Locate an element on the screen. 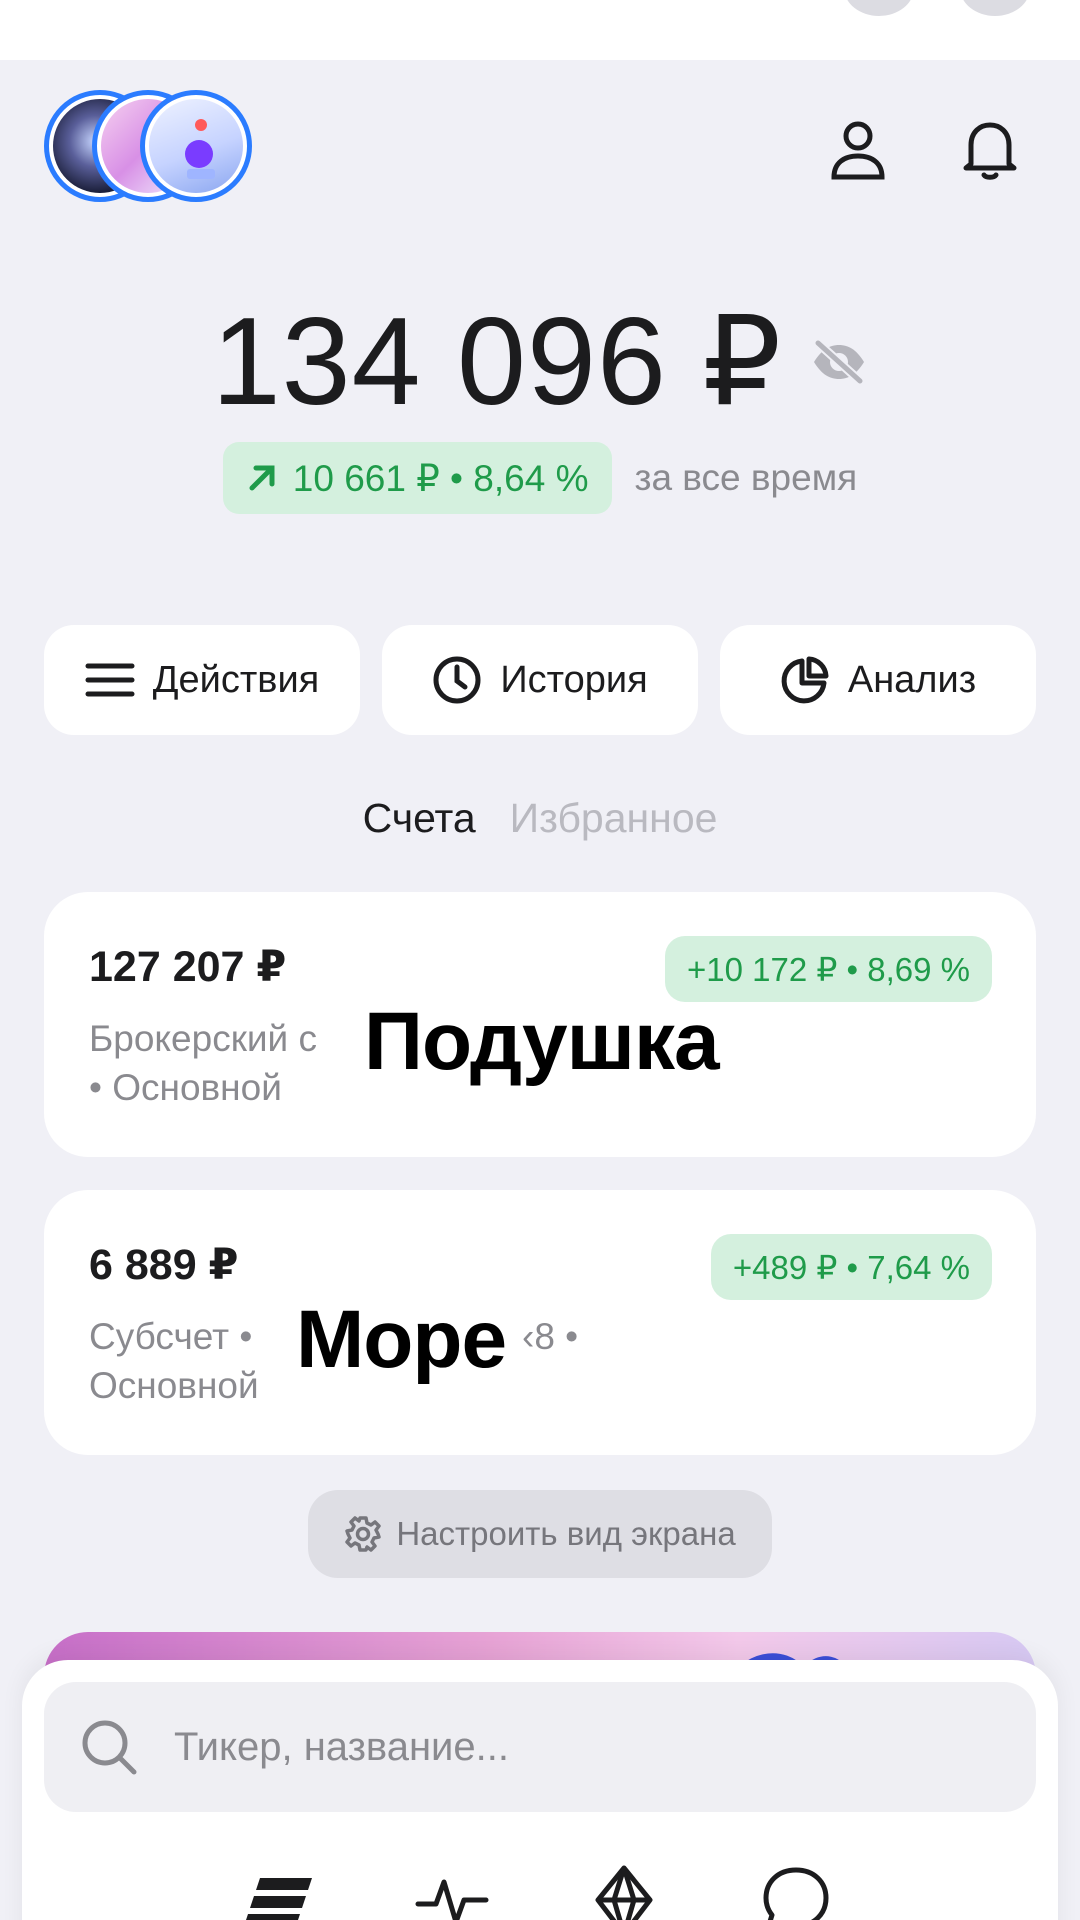 This screenshot has width=1080, height=1920. history-button: История is located at coordinates (540, 680).